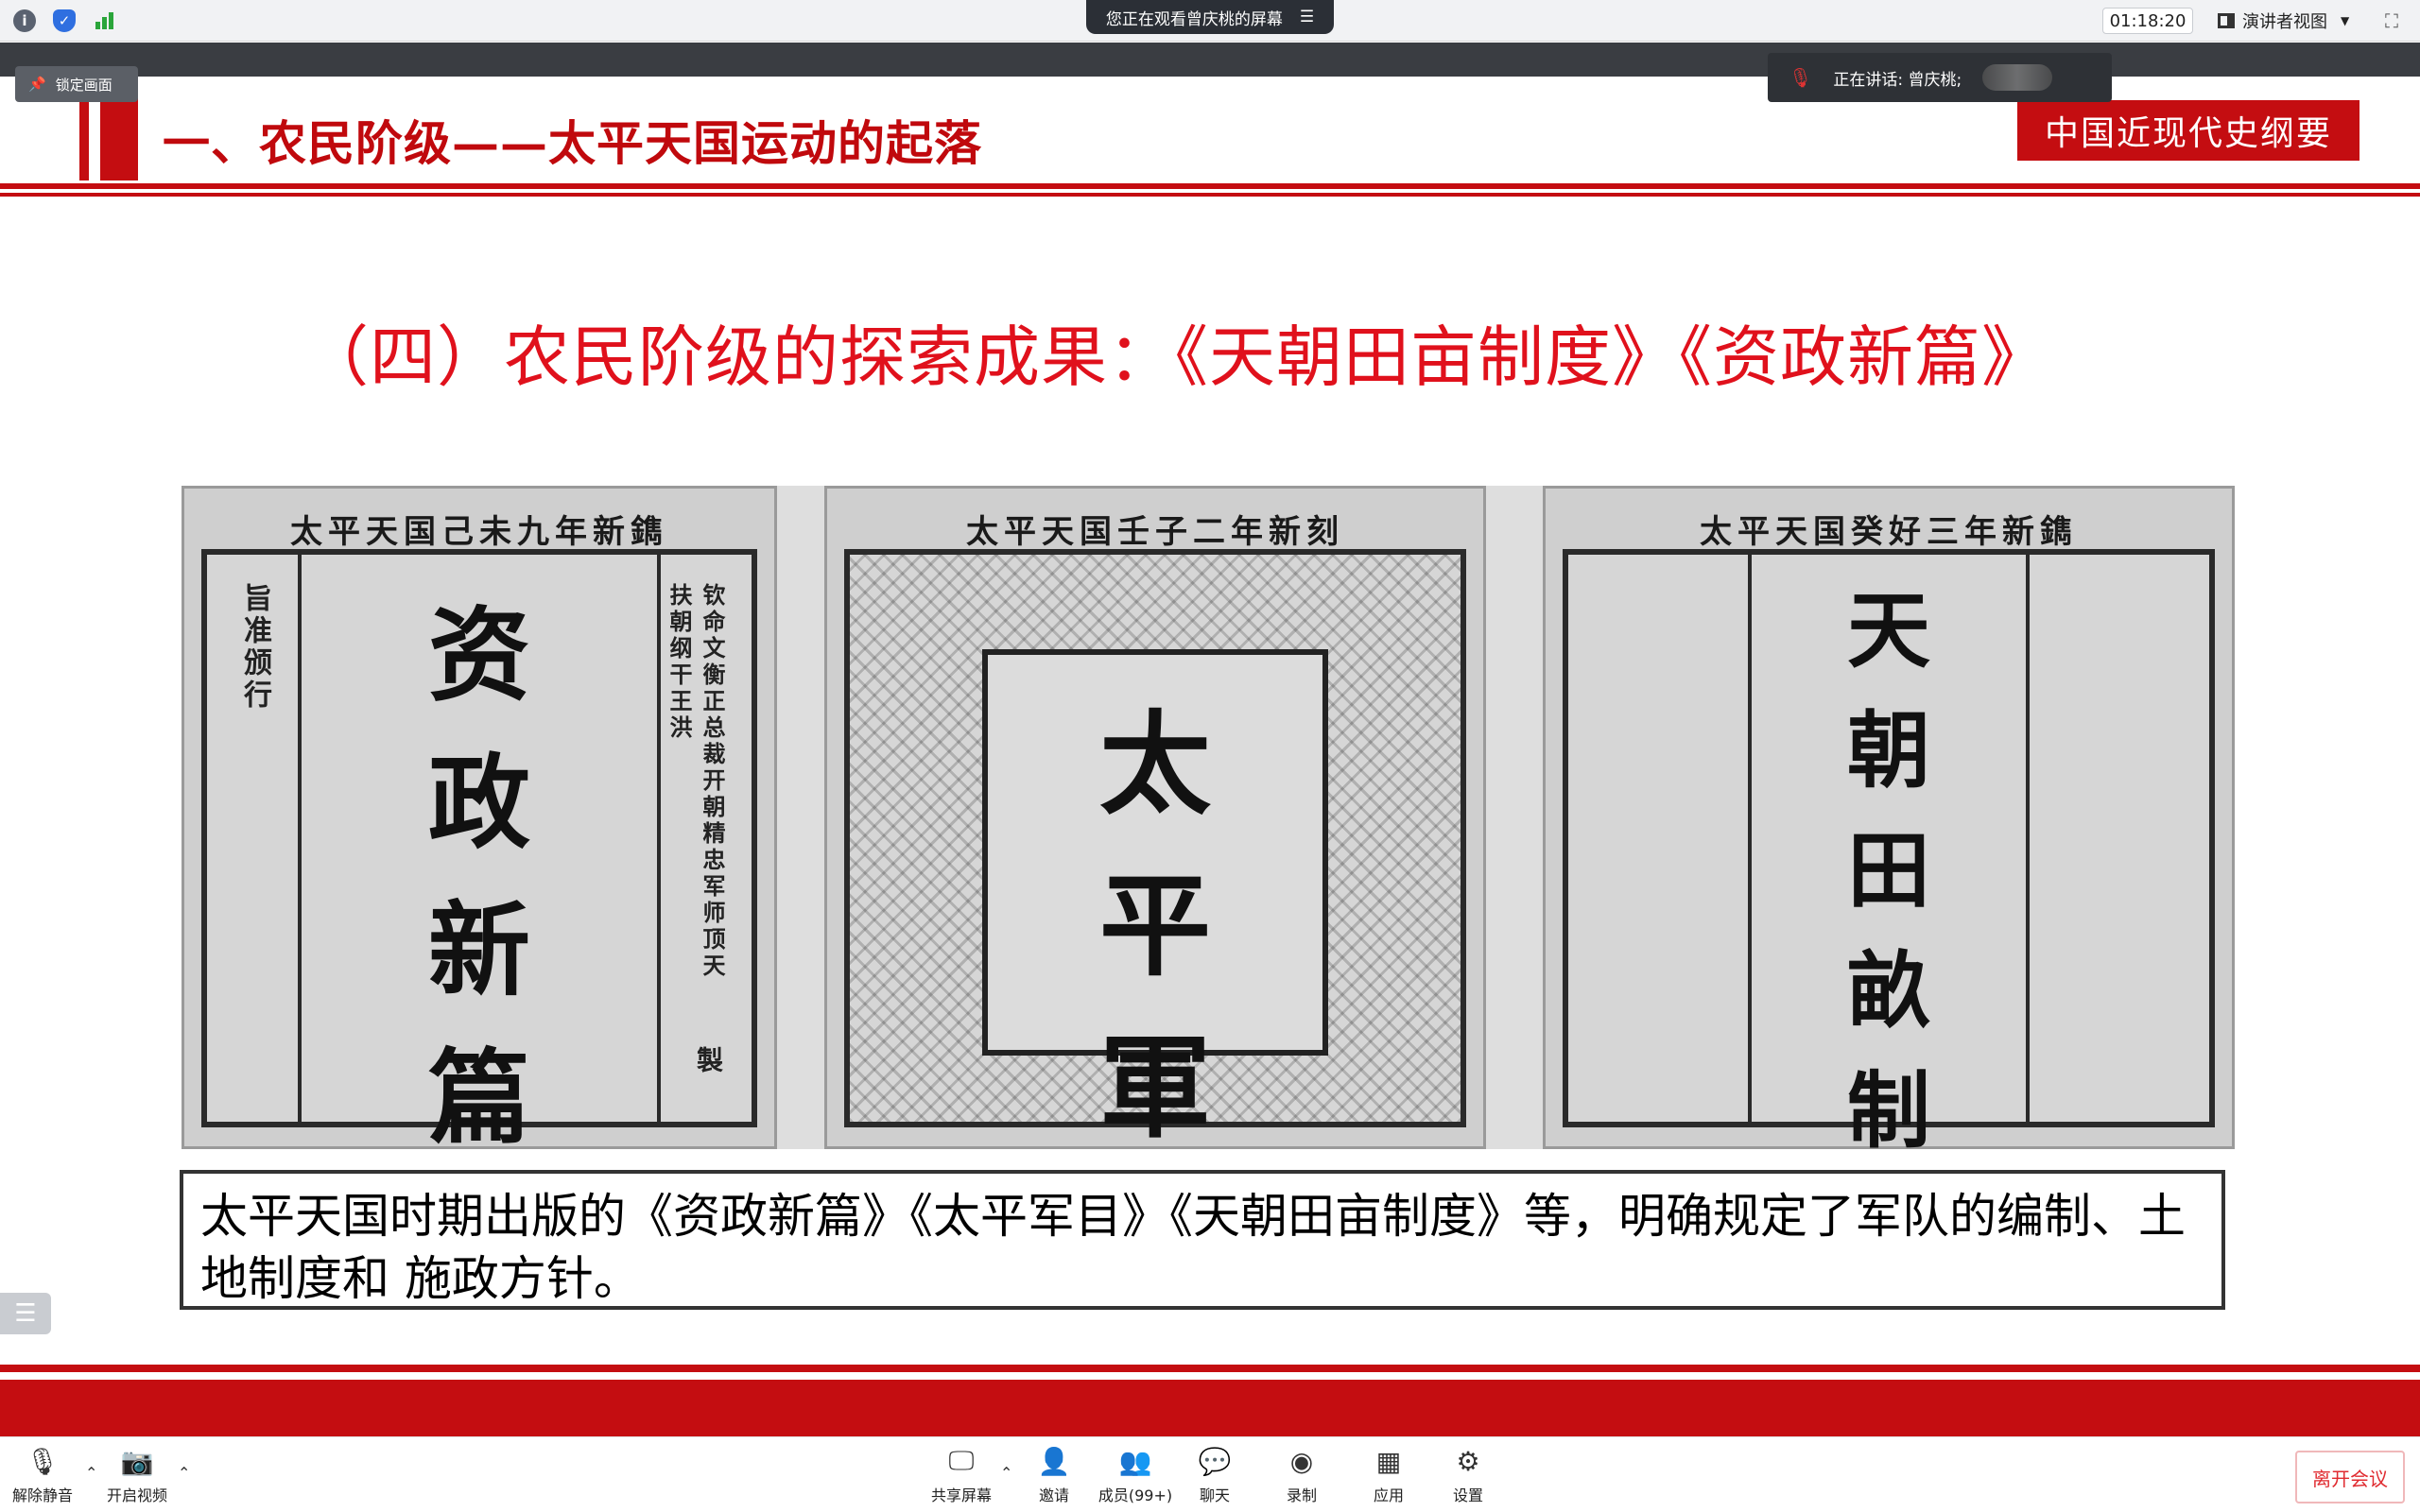 The width and height of the screenshot is (2420, 1512). Describe the element at coordinates (479, 866) in the screenshot. I see `book-title: 资 政 新 篇` at that location.